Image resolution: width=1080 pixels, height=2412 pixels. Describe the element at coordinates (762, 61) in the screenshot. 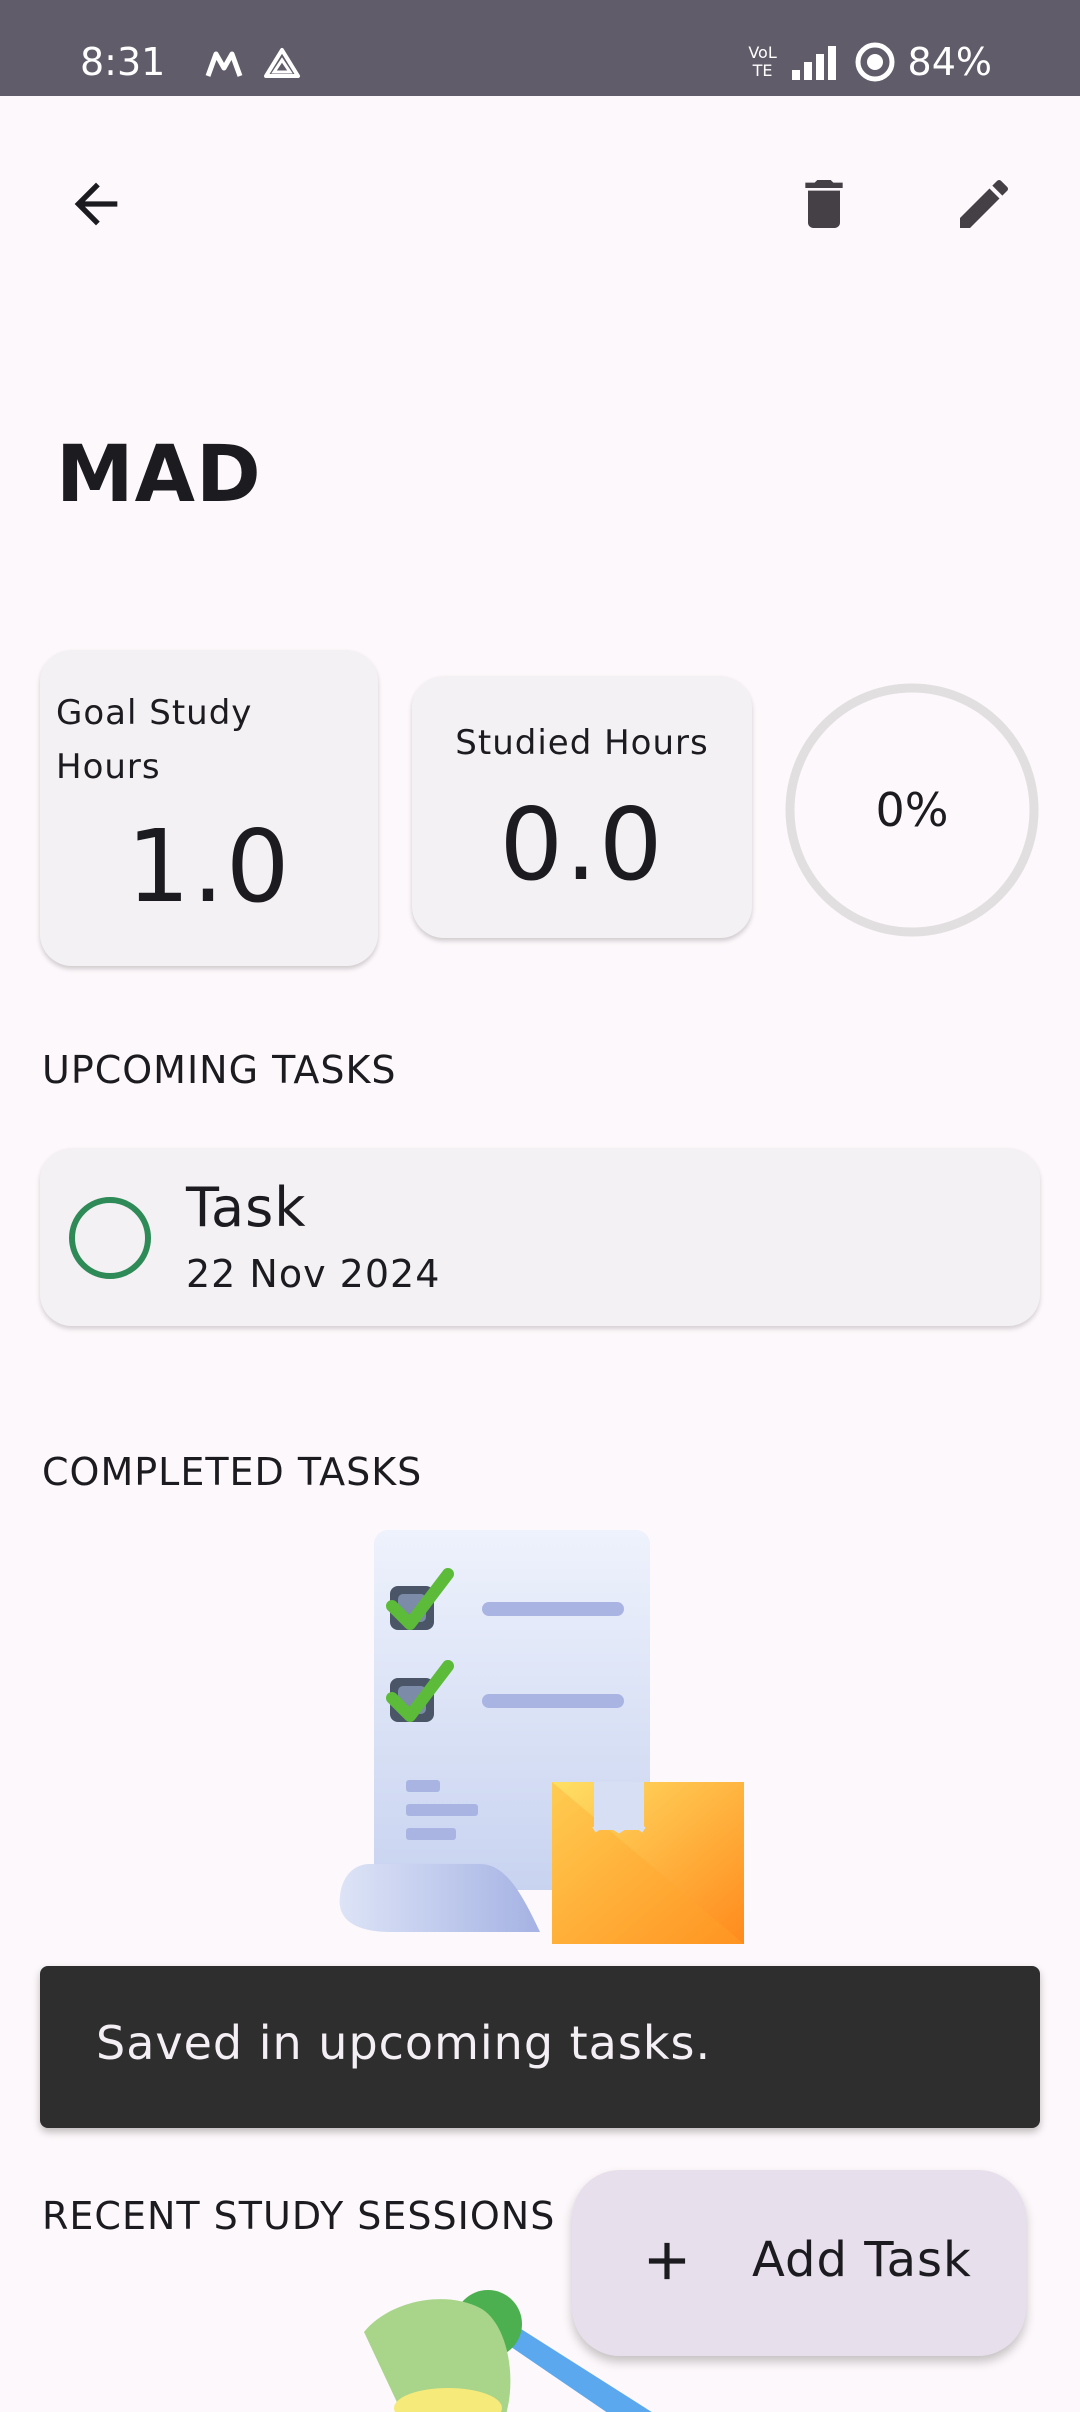

I see `volte-icon: VoLTE` at that location.